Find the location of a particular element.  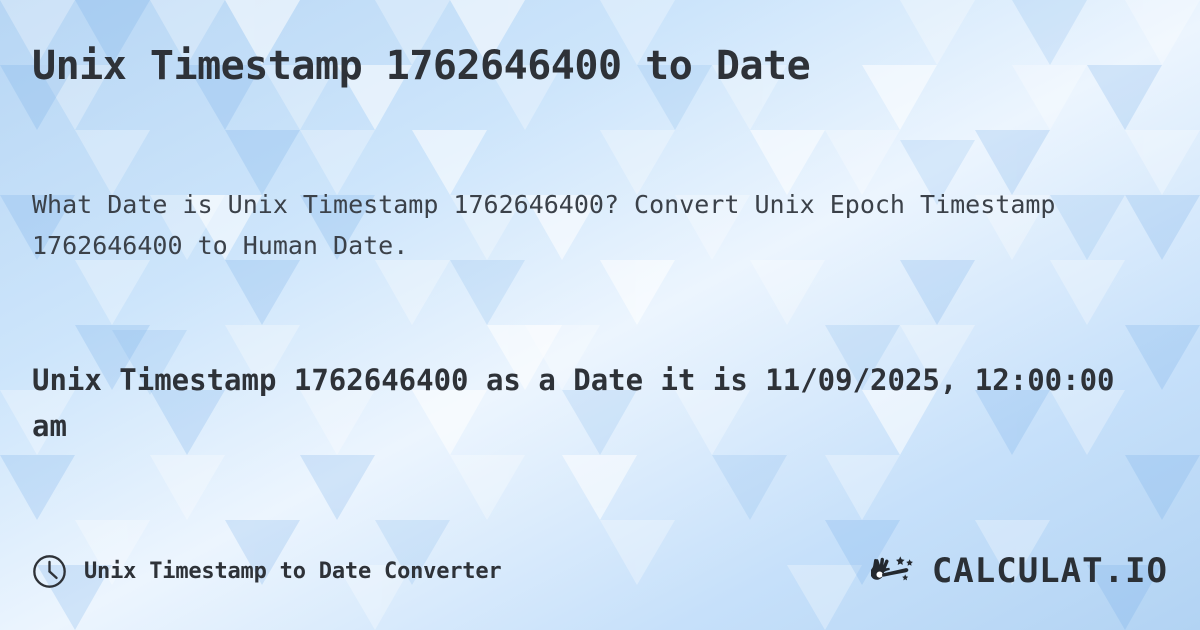

footer-left-group: Unix Timestamp to Date Converter is located at coordinates (267, 571).